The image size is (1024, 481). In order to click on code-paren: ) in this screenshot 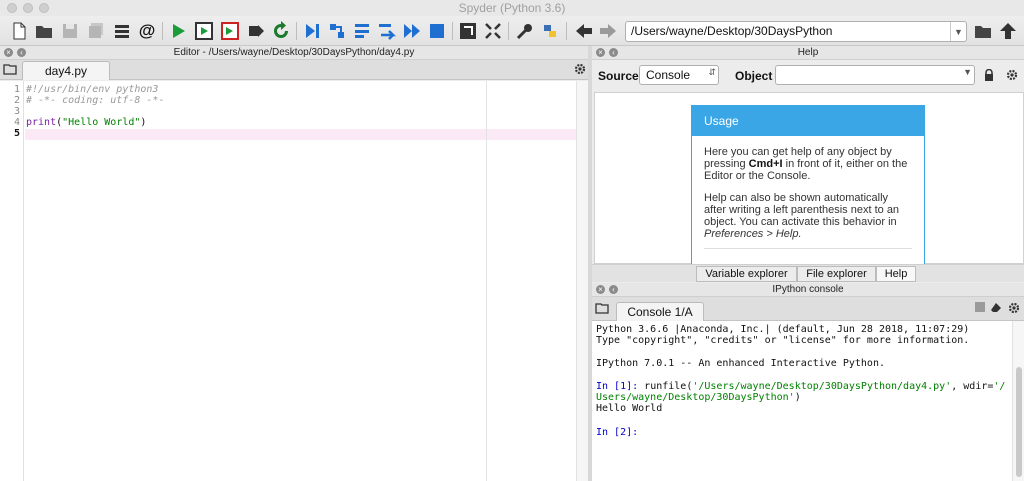, I will do `click(143, 122)`.